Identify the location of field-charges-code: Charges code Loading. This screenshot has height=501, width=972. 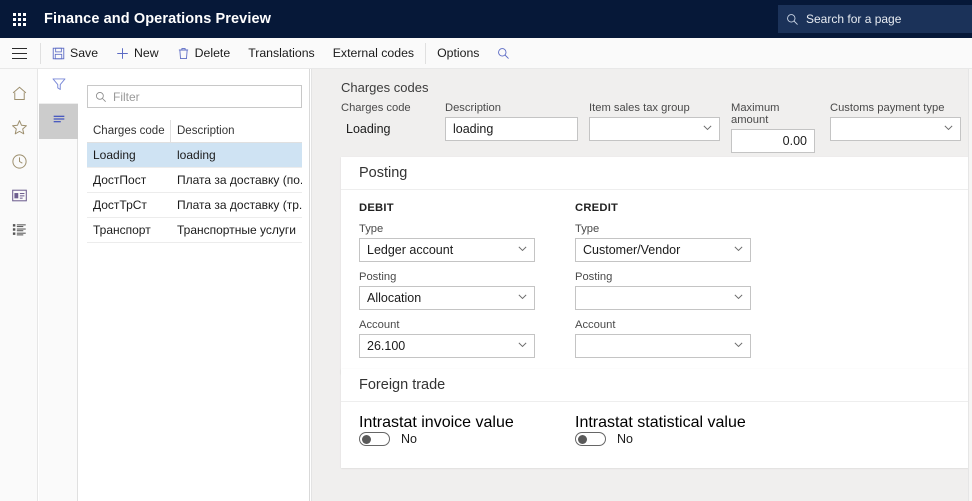
(387, 127).